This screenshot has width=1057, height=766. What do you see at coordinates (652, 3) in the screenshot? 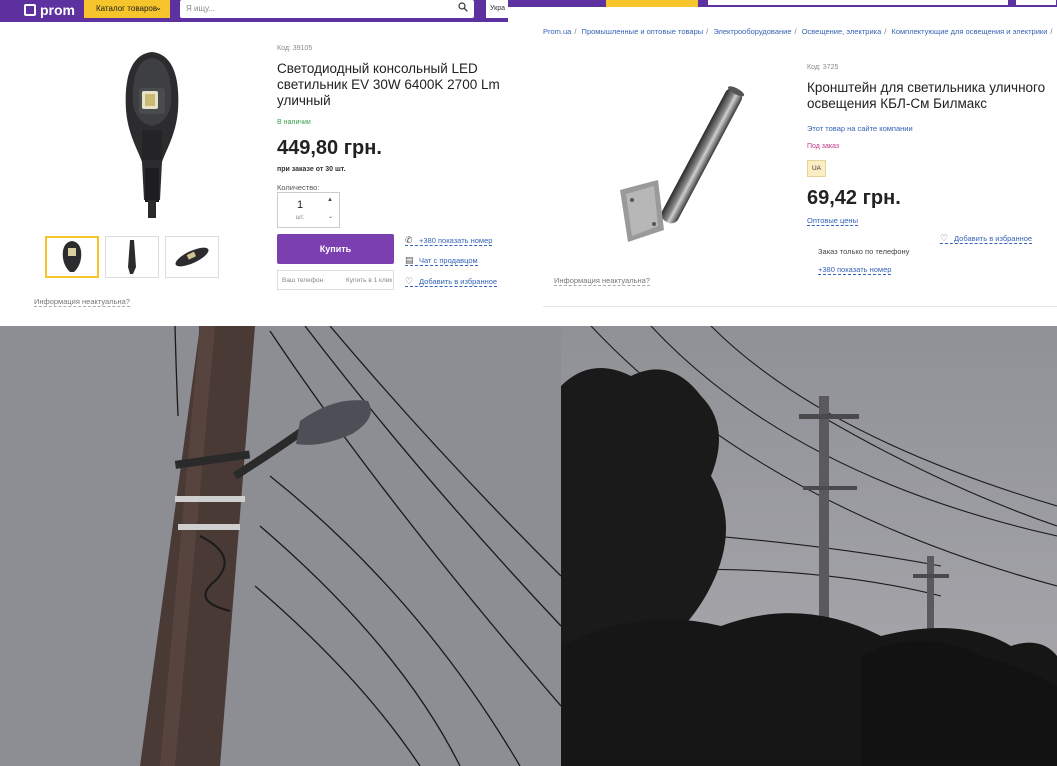
I see `catalog-button-cropped` at bounding box center [652, 3].